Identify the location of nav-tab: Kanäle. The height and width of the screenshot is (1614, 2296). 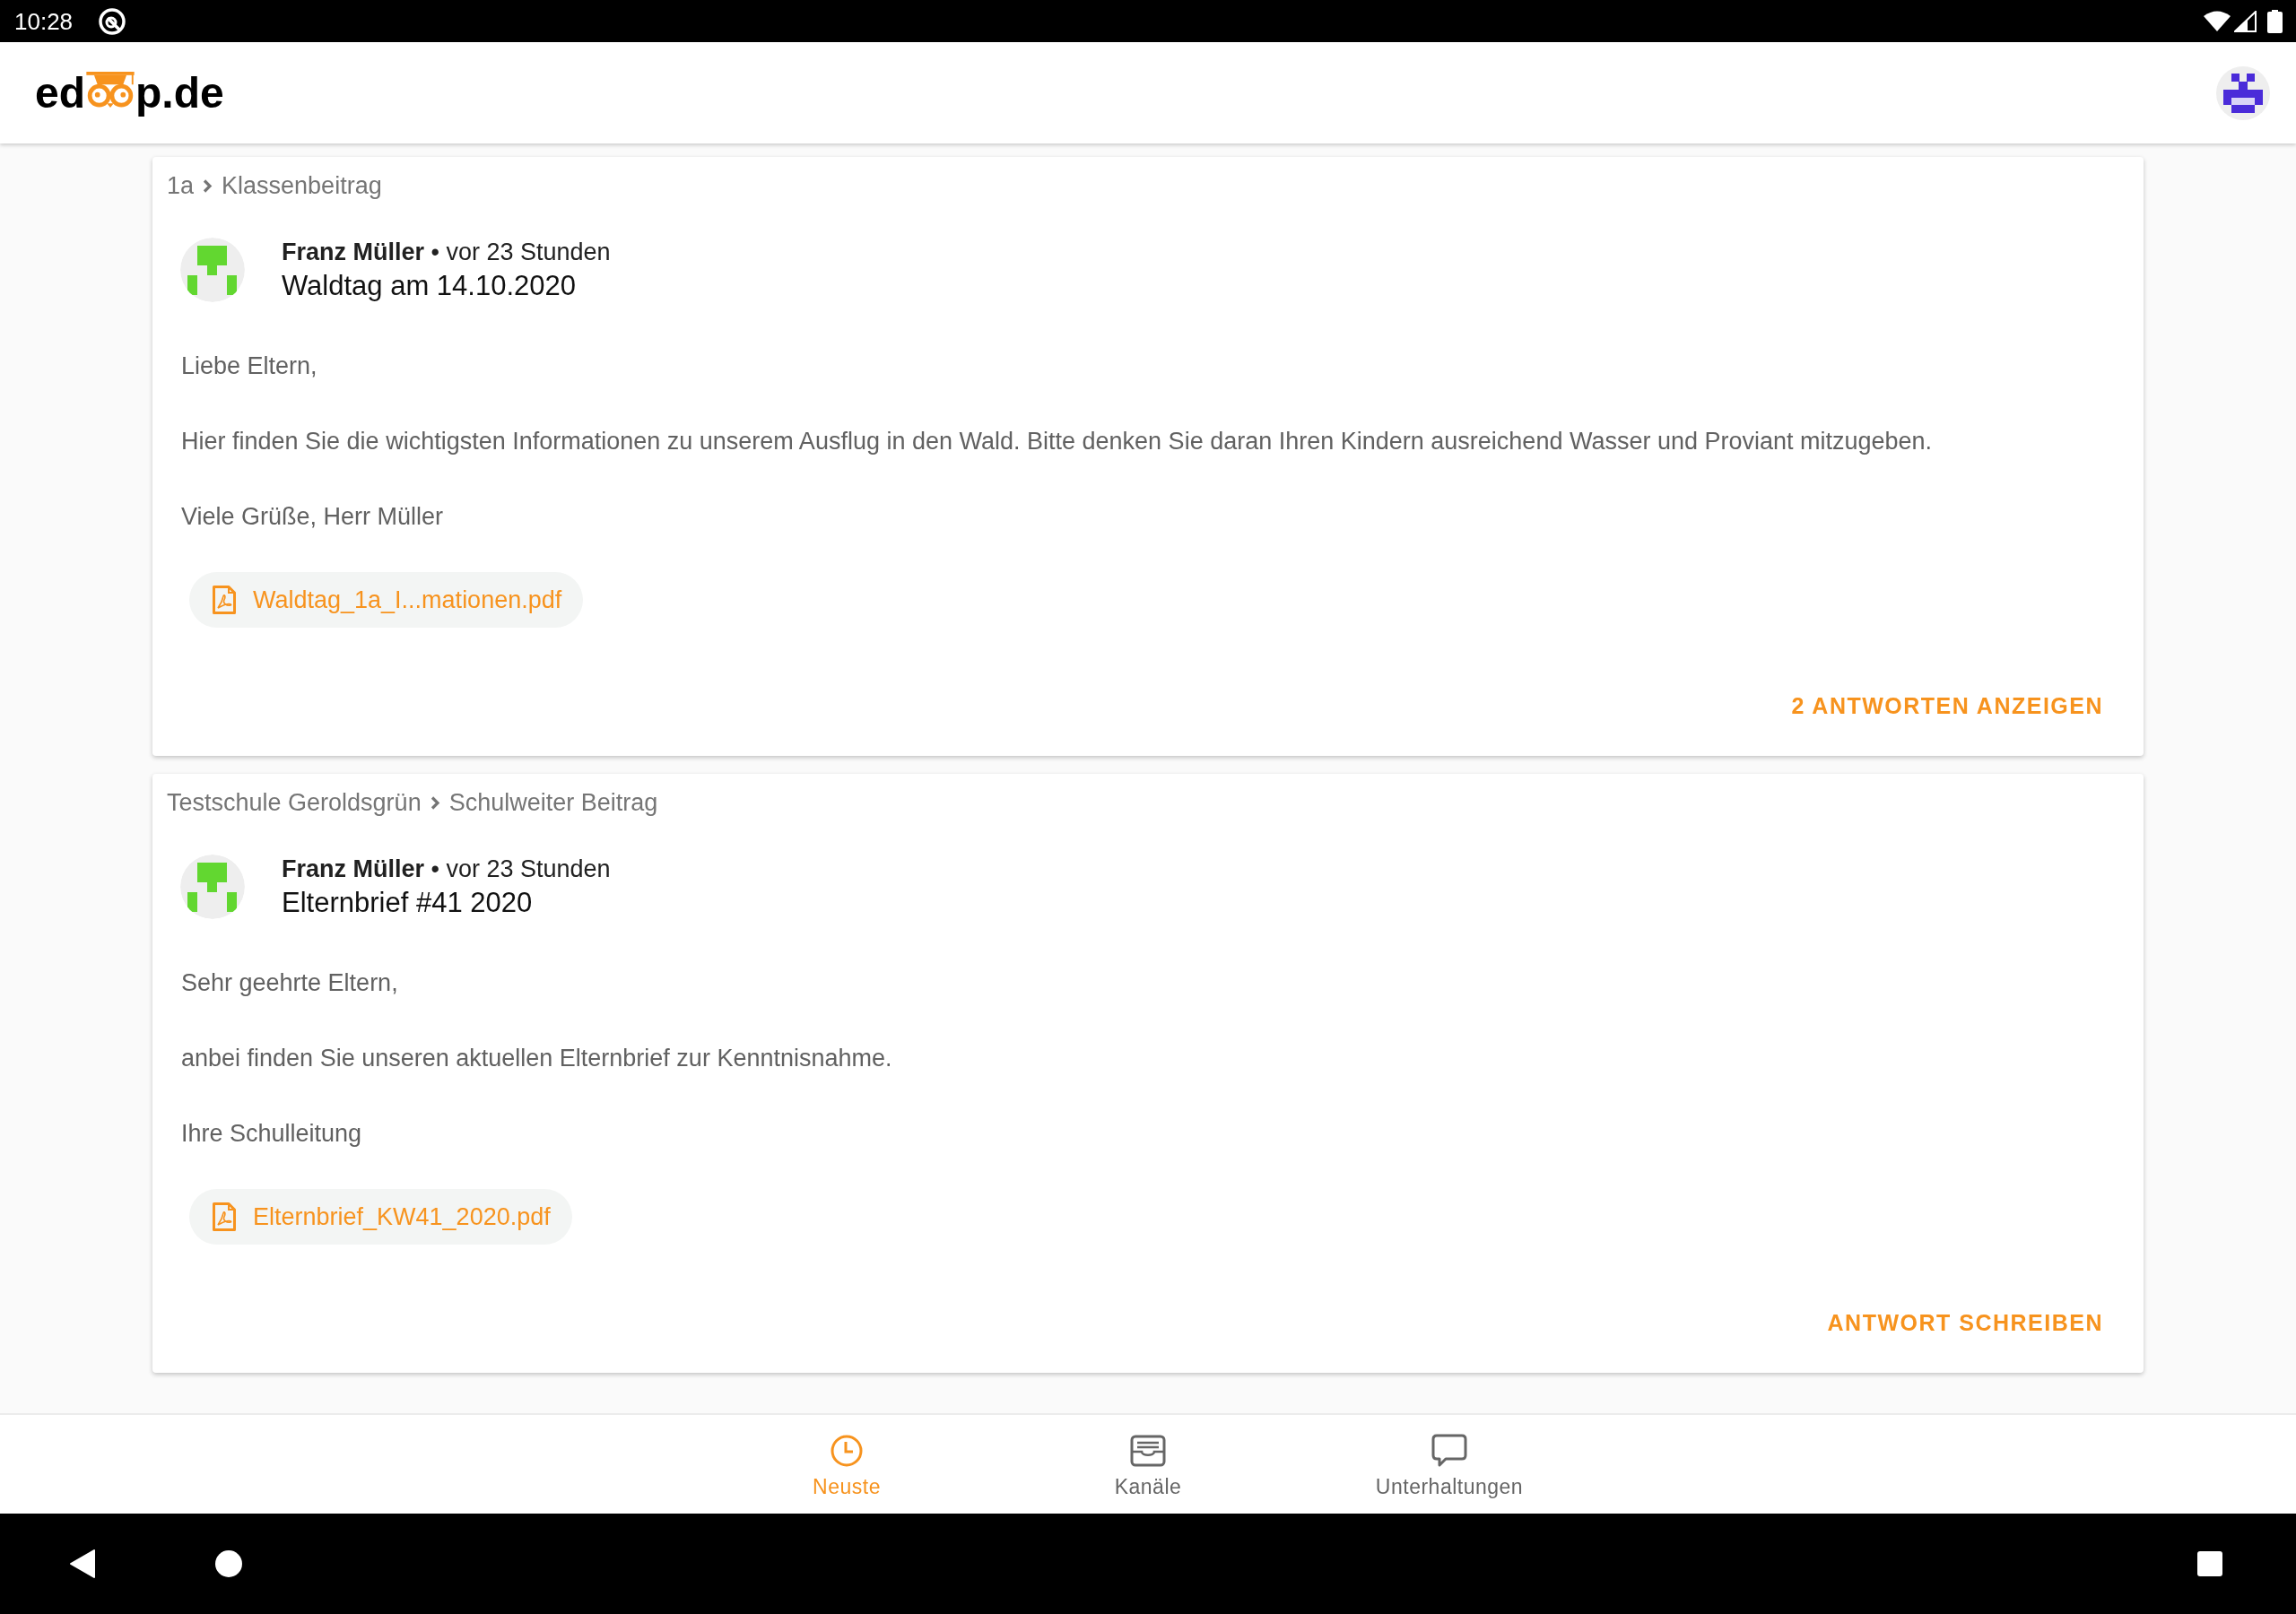
(1148, 1464).